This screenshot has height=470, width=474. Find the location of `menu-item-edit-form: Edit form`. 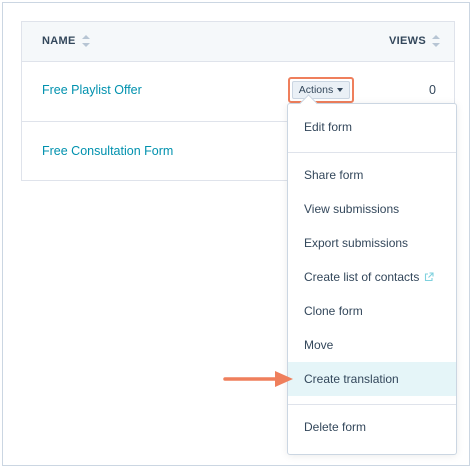

menu-item-edit-form: Edit form is located at coordinates (372, 127).